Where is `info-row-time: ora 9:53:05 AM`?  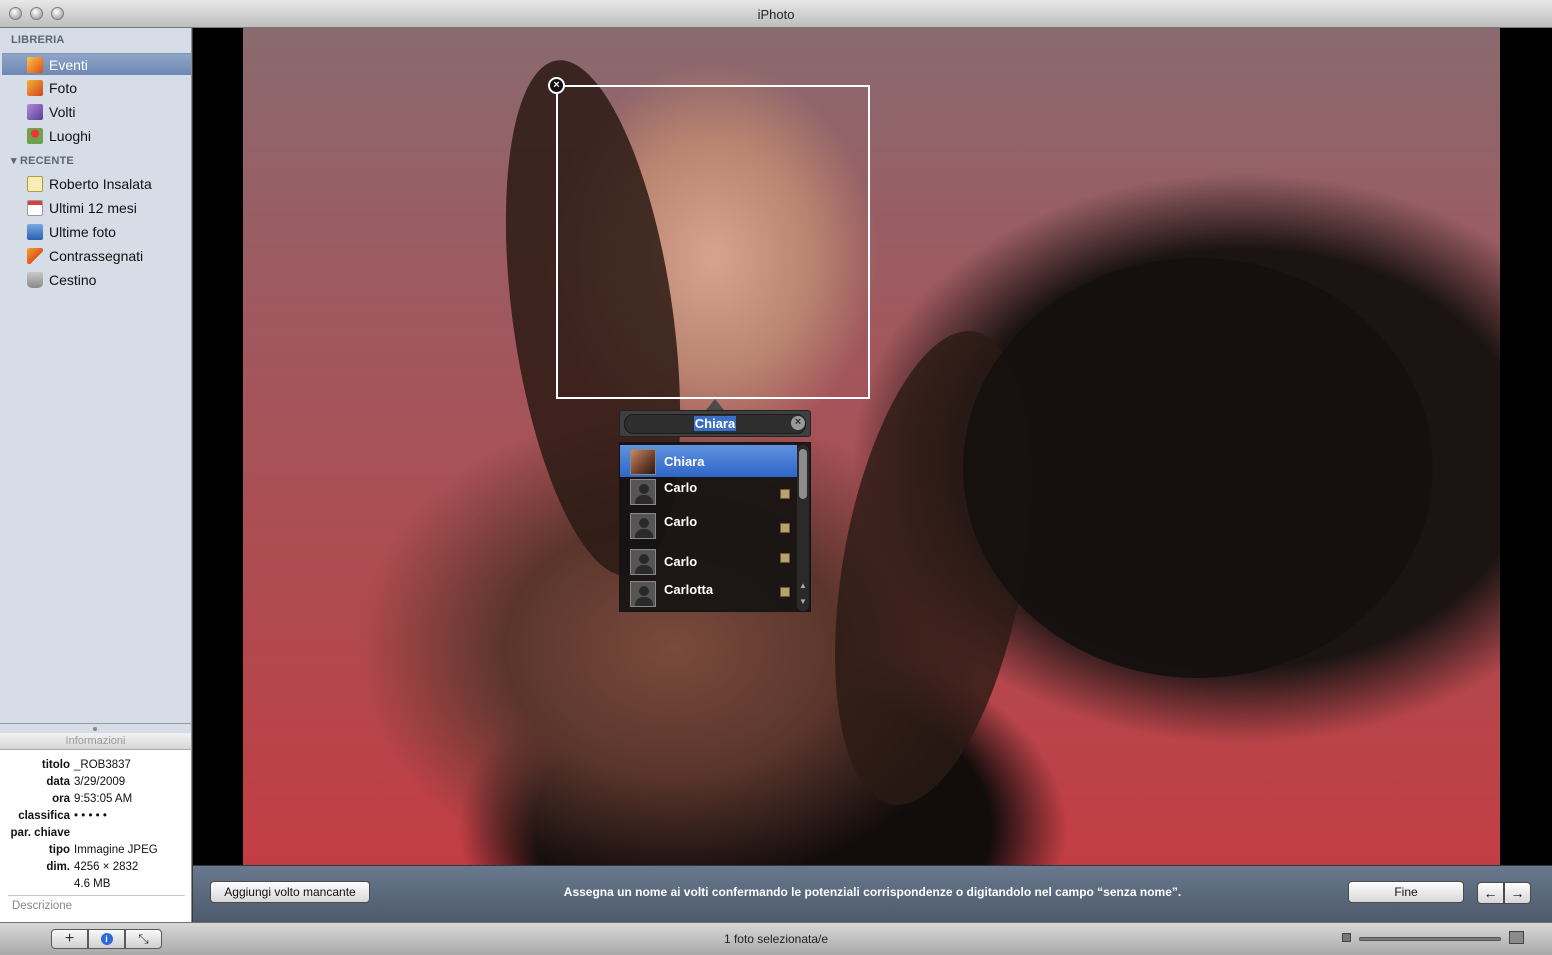
info-row-time: ora 9:53:05 AM is located at coordinates (96, 801).